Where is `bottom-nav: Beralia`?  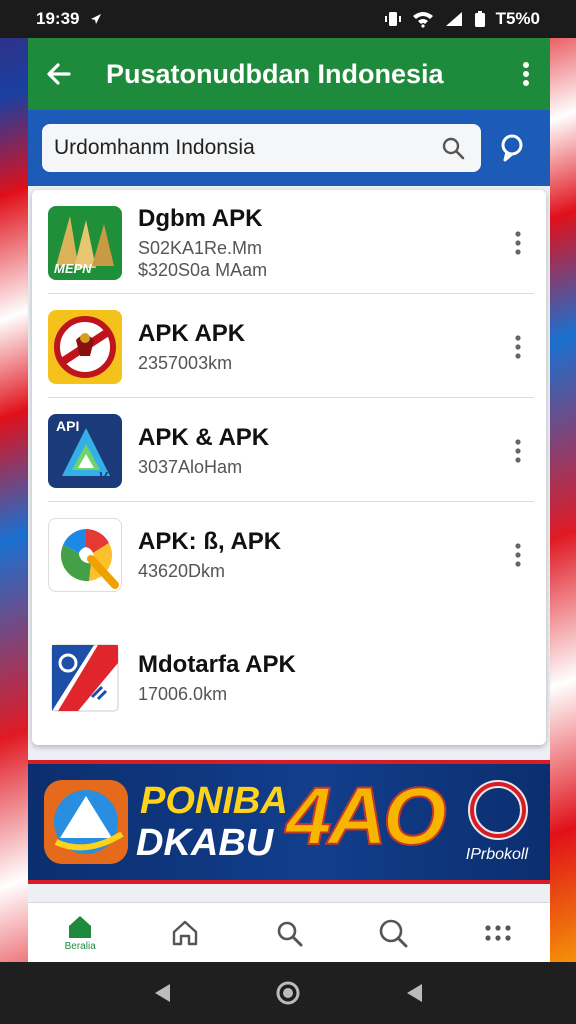
bottom-nav: Beralia is located at coordinates (289, 932).